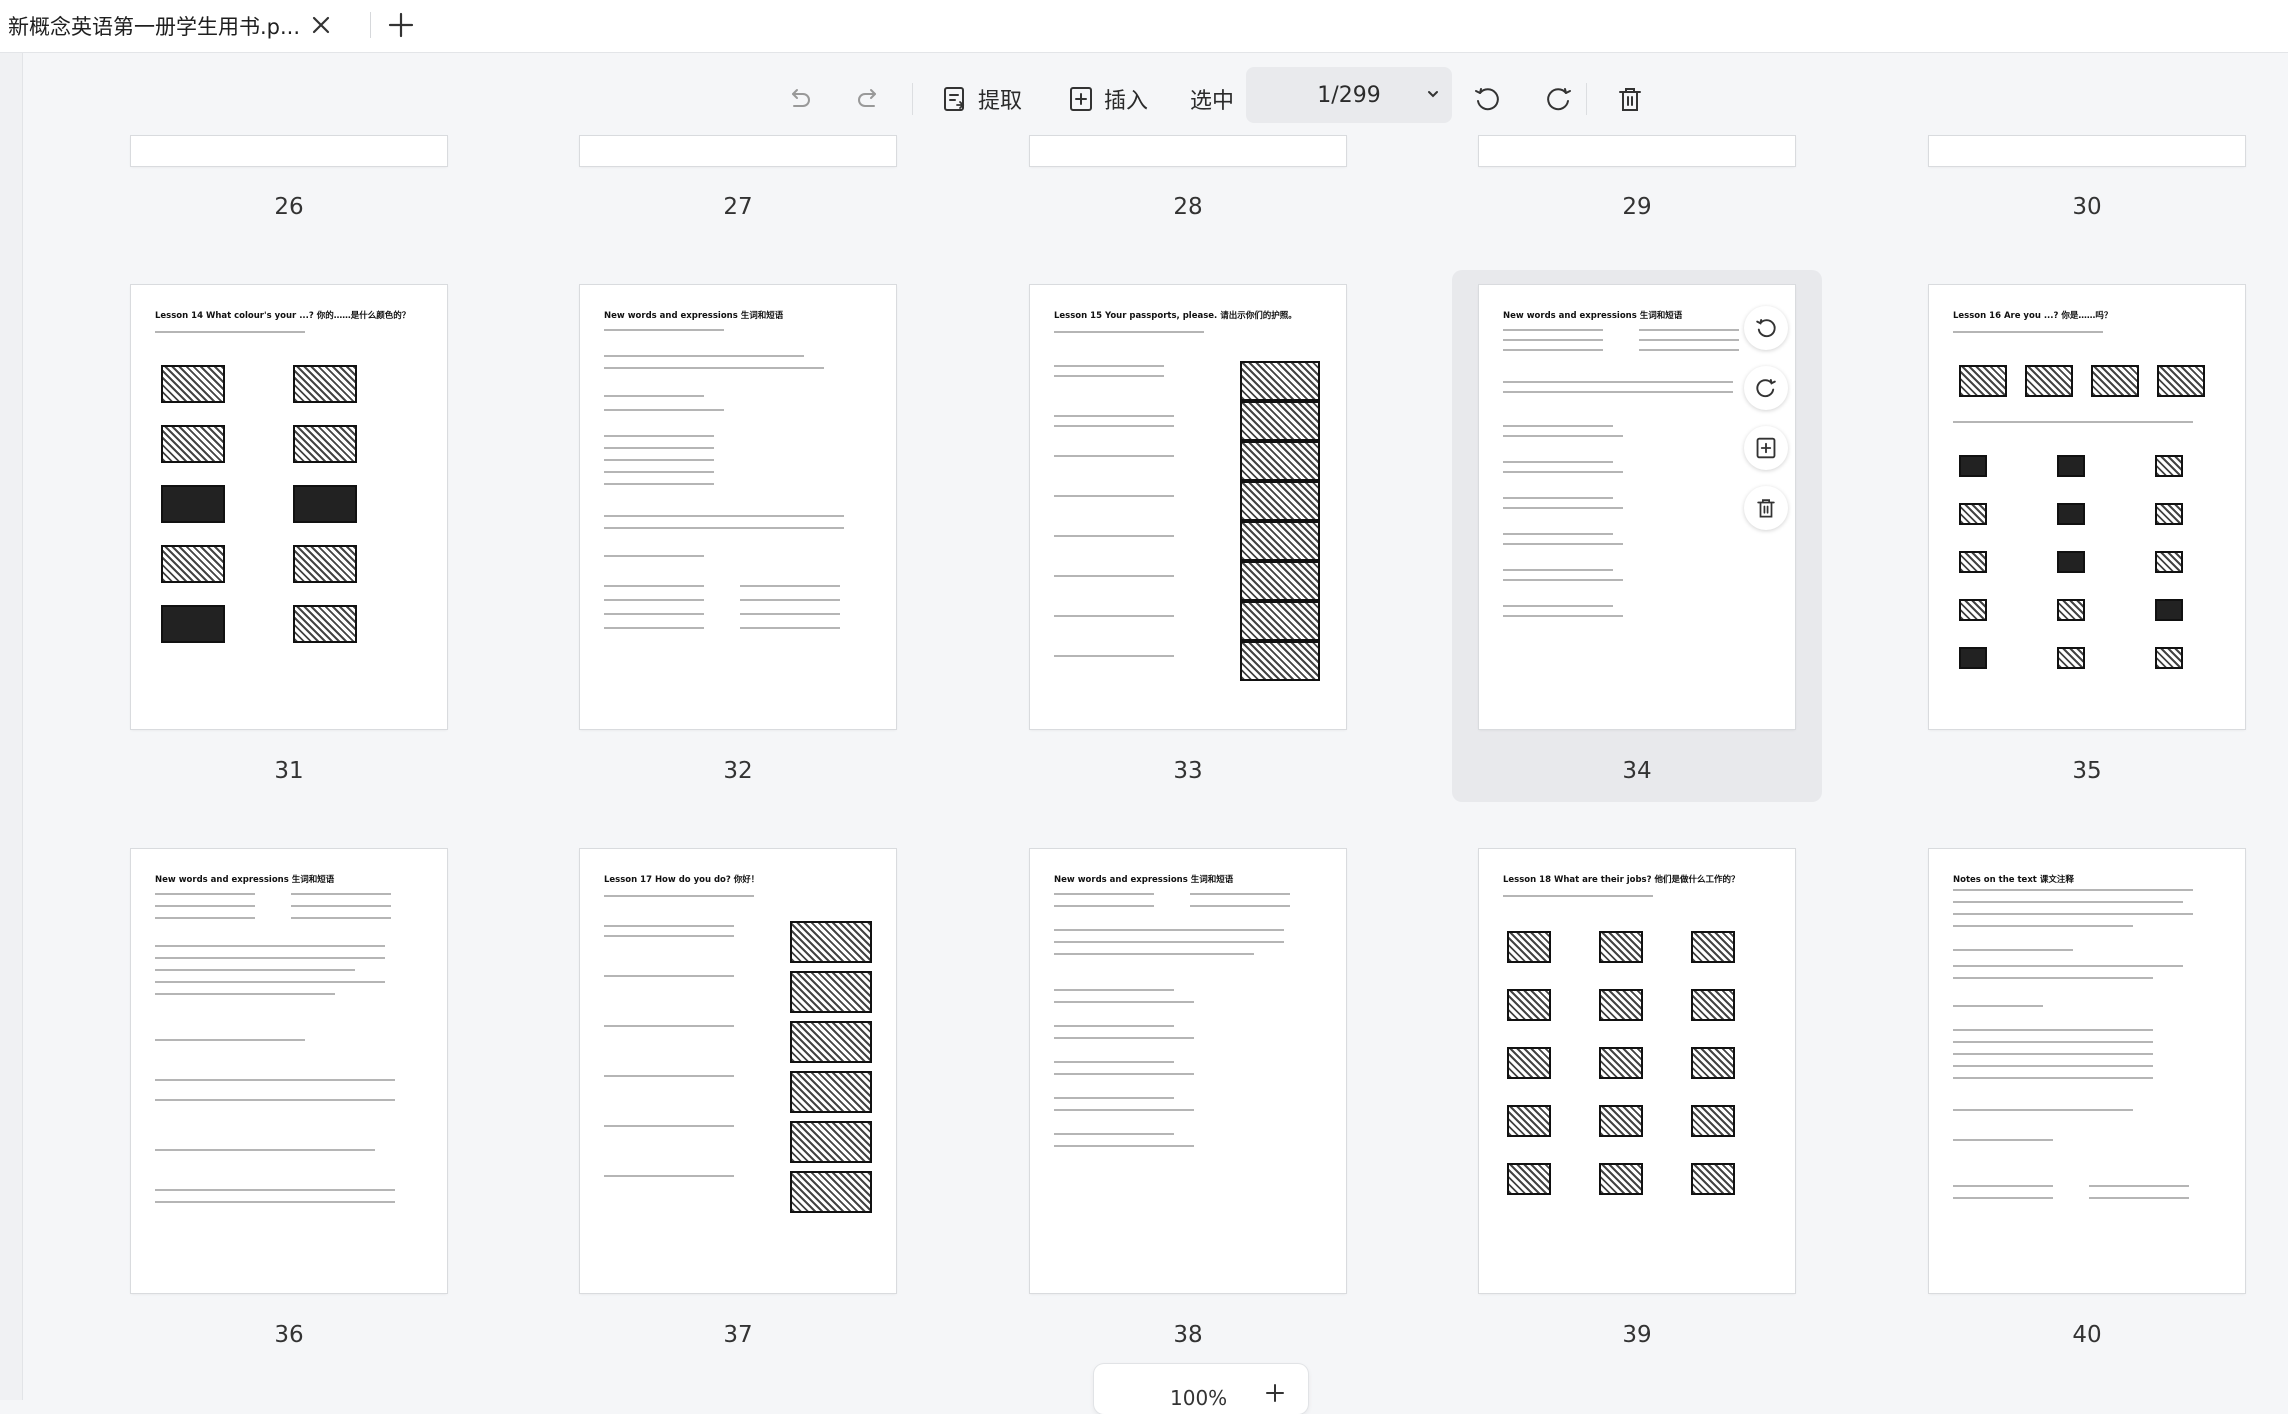 The width and height of the screenshot is (2288, 1414). What do you see at coordinates (2013, 880) in the screenshot?
I see `thumbnail-title: Notes on the text 课文注释` at bounding box center [2013, 880].